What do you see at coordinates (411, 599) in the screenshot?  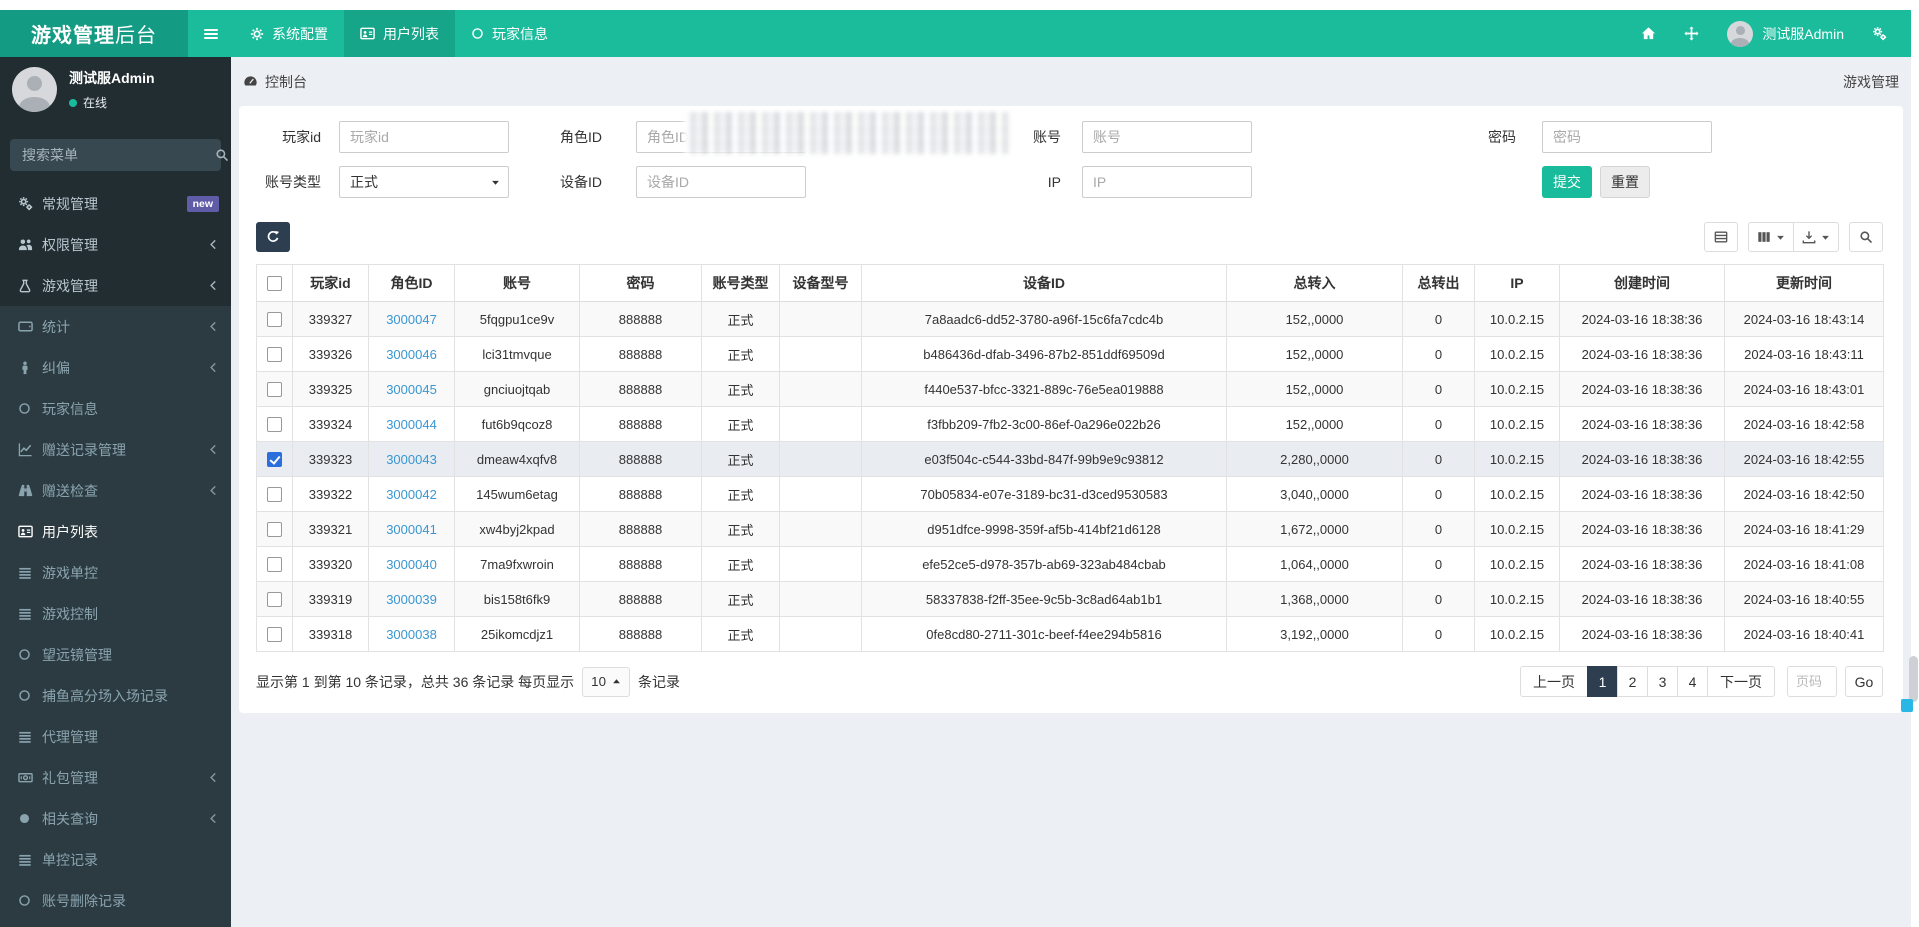 I see `role-id-link: 3000039` at bounding box center [411, 599].